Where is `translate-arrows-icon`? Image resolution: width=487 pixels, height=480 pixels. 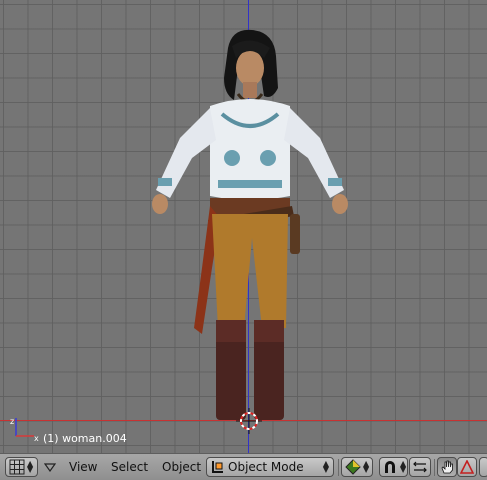
translate-arrows-icon is located at coordinates (420, 467).